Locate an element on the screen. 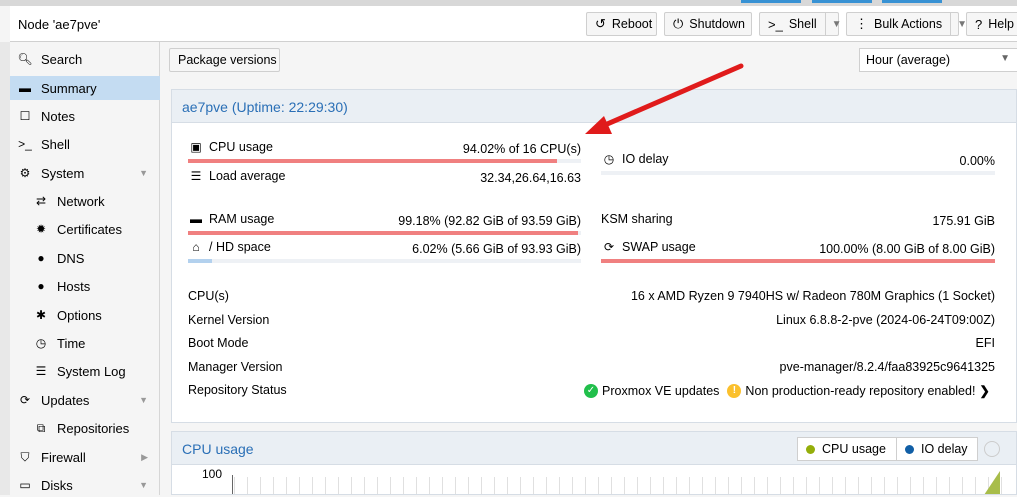 The height and width of the screenshot is (497, 1017). io-delay-value: 0.00% is located at coordinates (977, 161).